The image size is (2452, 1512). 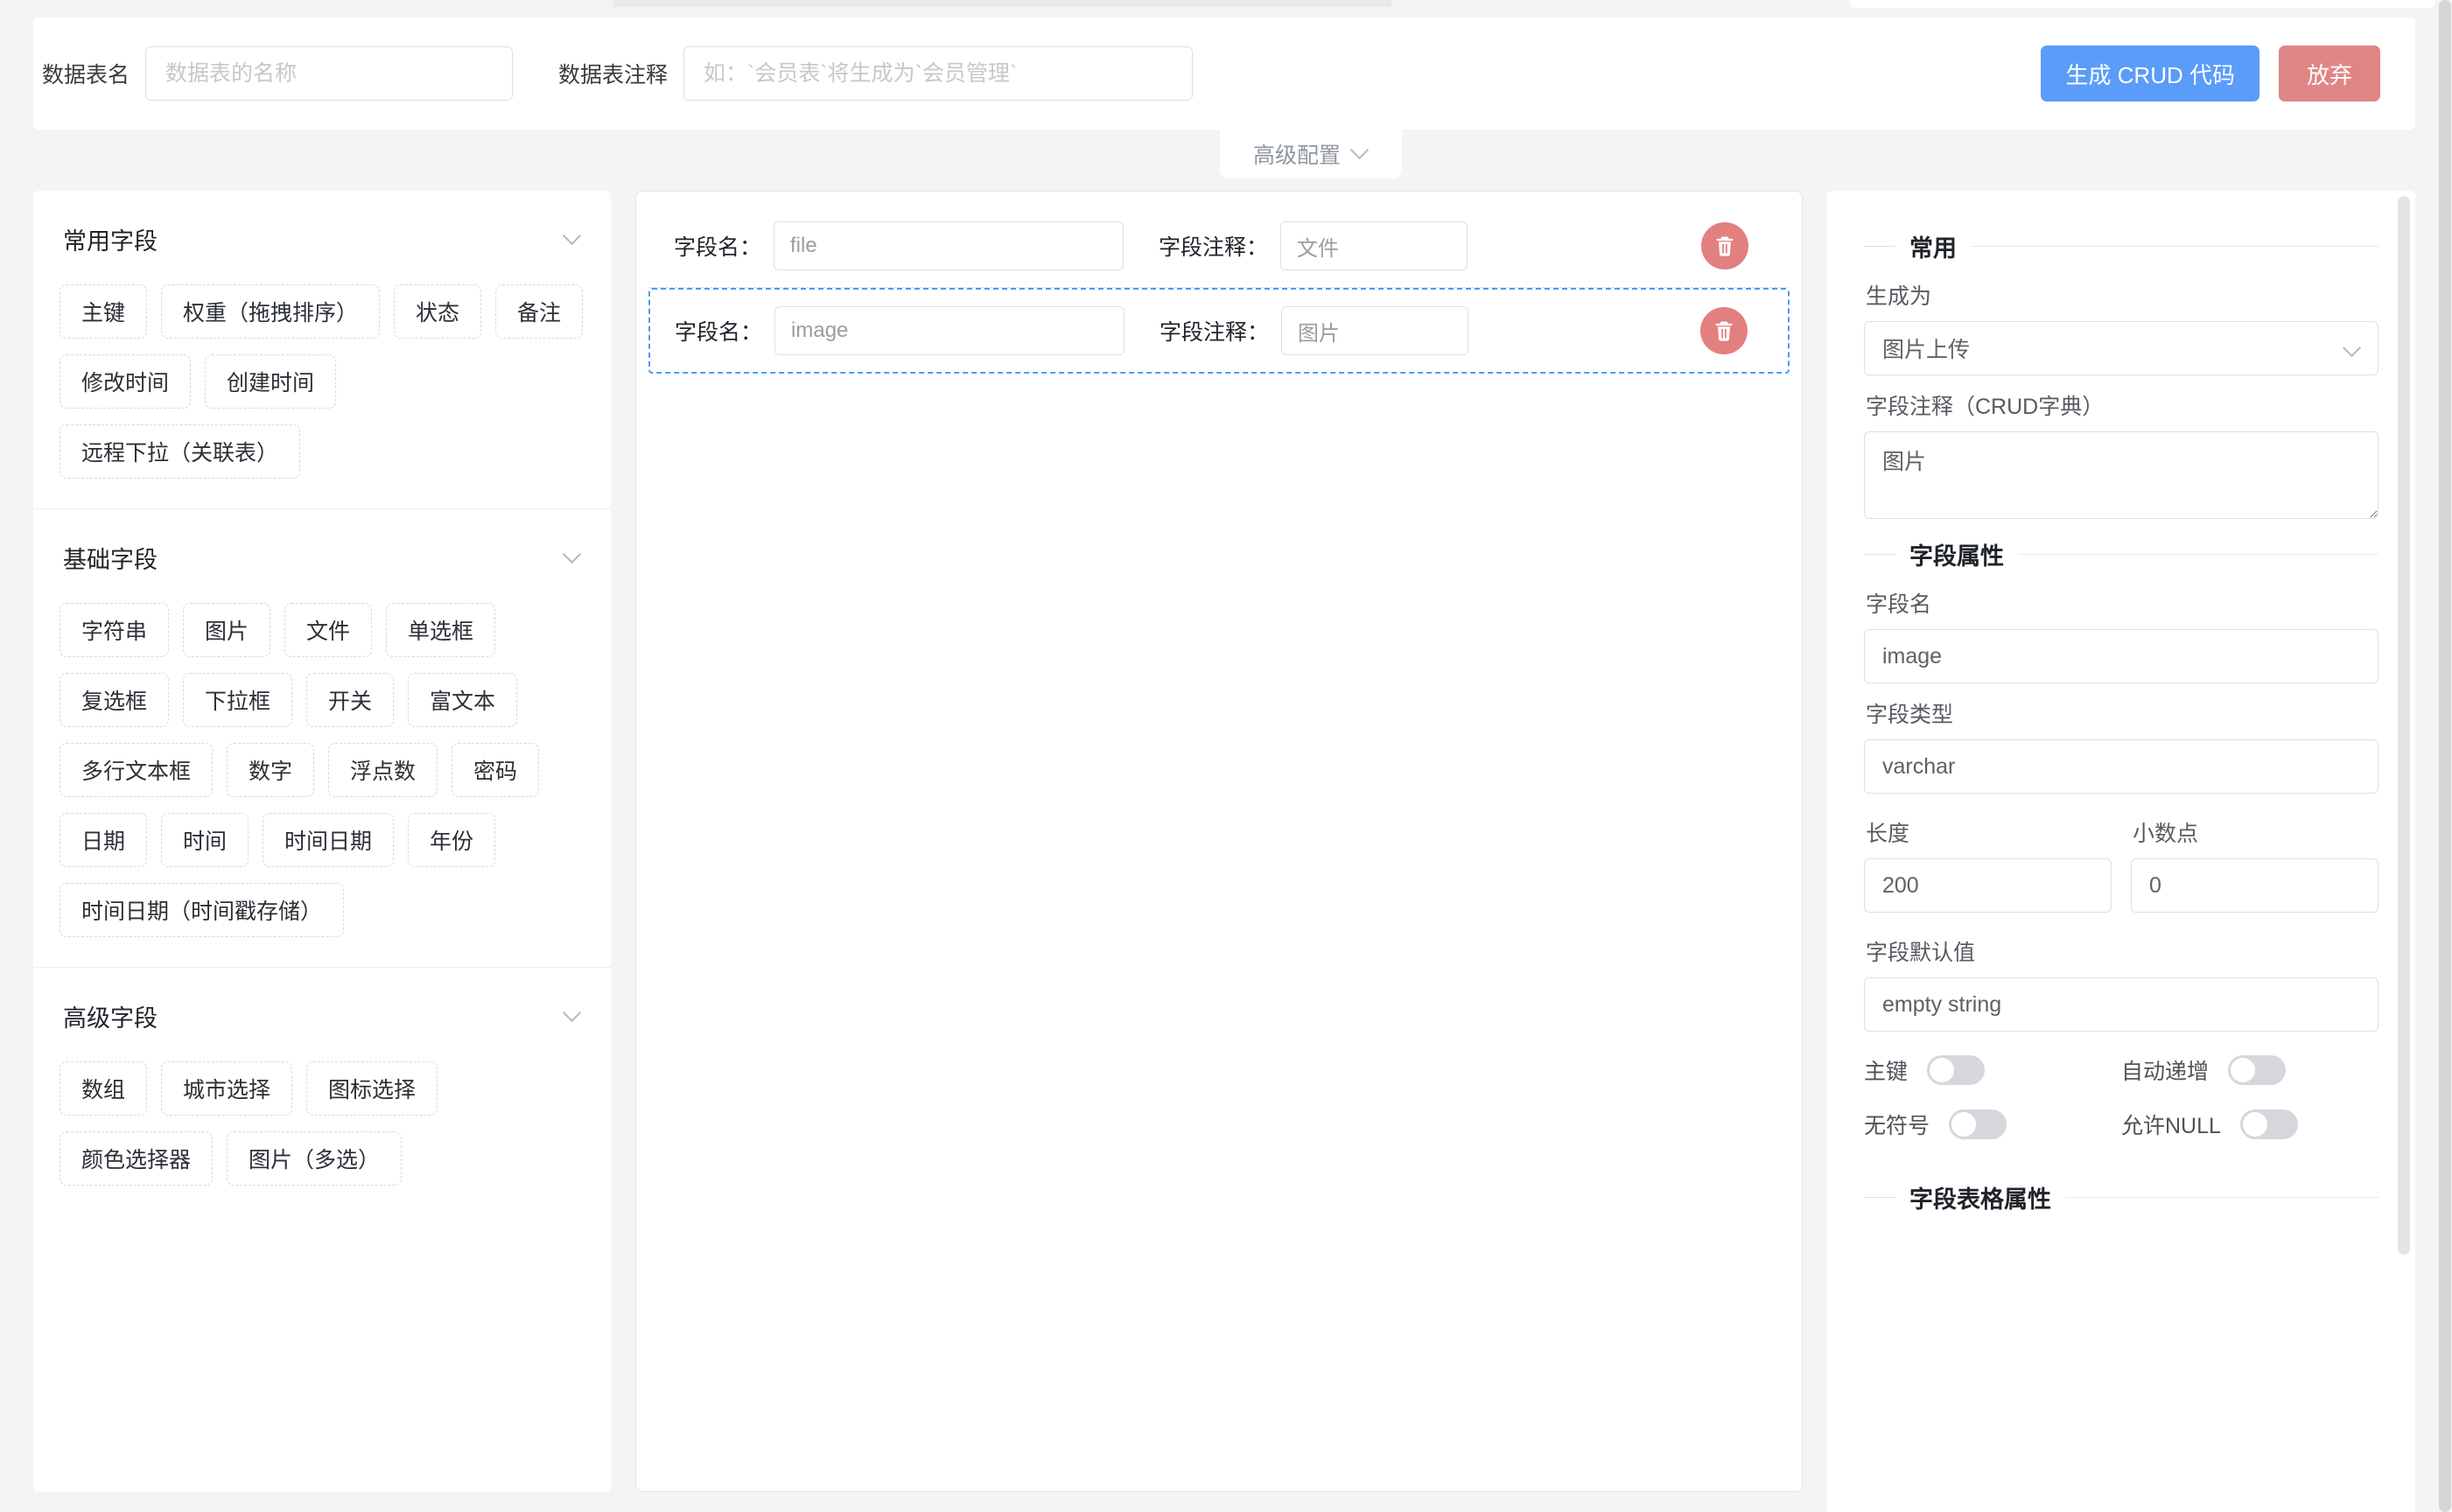 I want to click on palette-chip: 字符串, so click(x=115, y=630).